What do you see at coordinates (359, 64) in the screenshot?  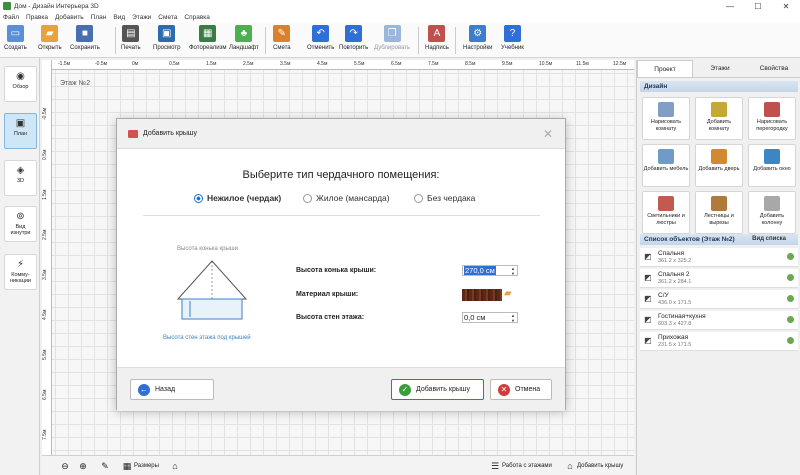 I see `ruler-tick-label: 5.5м` at bounding box center [359, 64].